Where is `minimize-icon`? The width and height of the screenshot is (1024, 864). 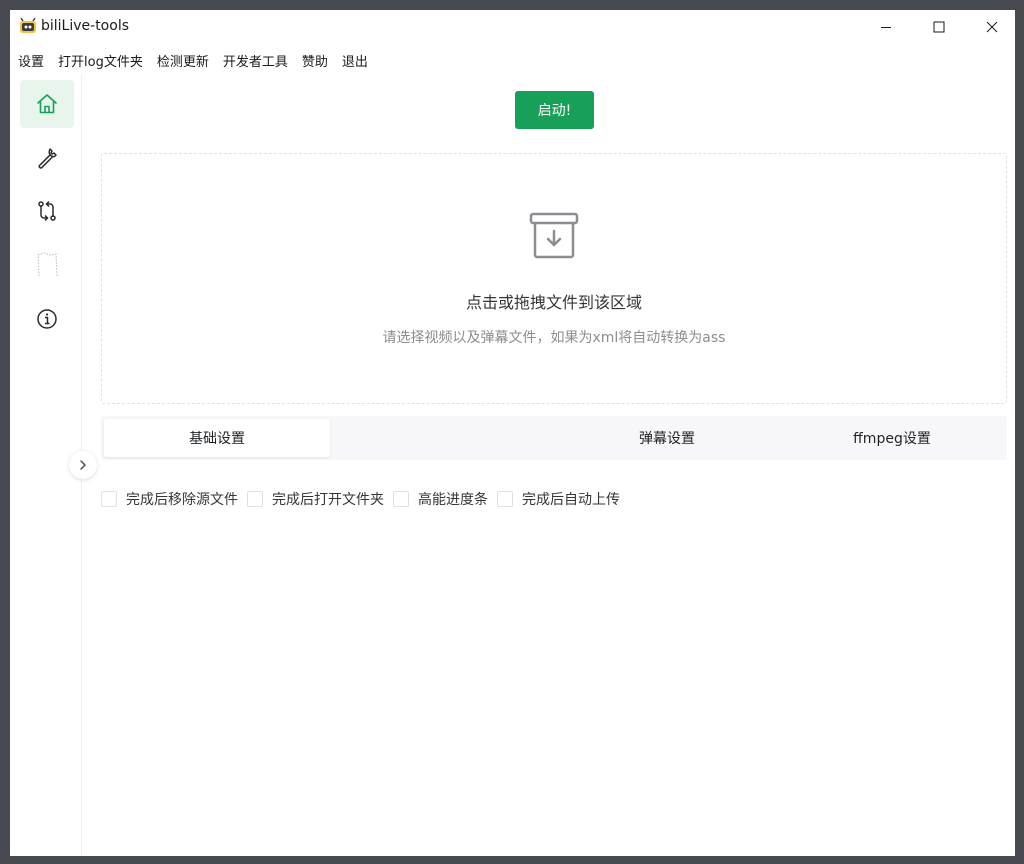 minimize-icon is located at coordinates (886, 27).